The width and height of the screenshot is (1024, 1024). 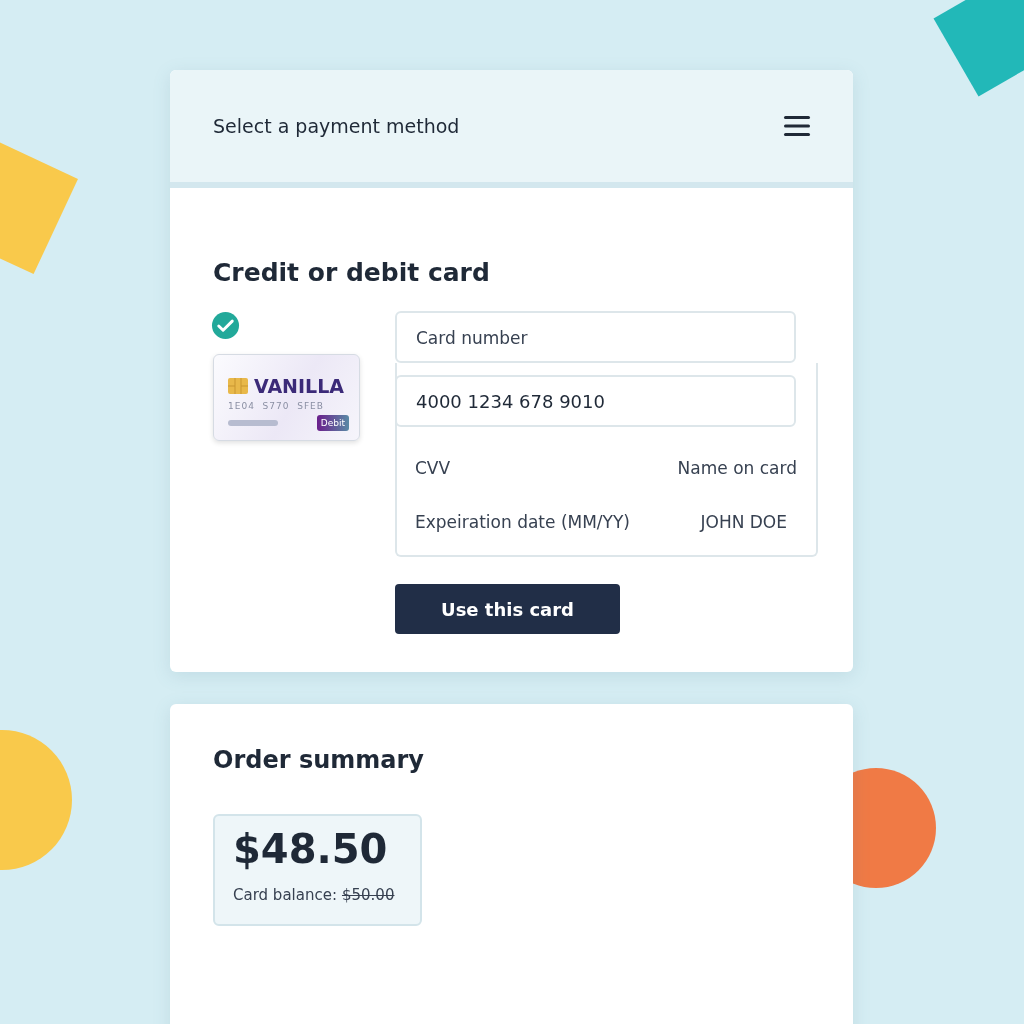 What do you see at coordinates (285, 895) in the screenshot?
I see `balance-label: Card balance:` at bounding box center [285, 895].